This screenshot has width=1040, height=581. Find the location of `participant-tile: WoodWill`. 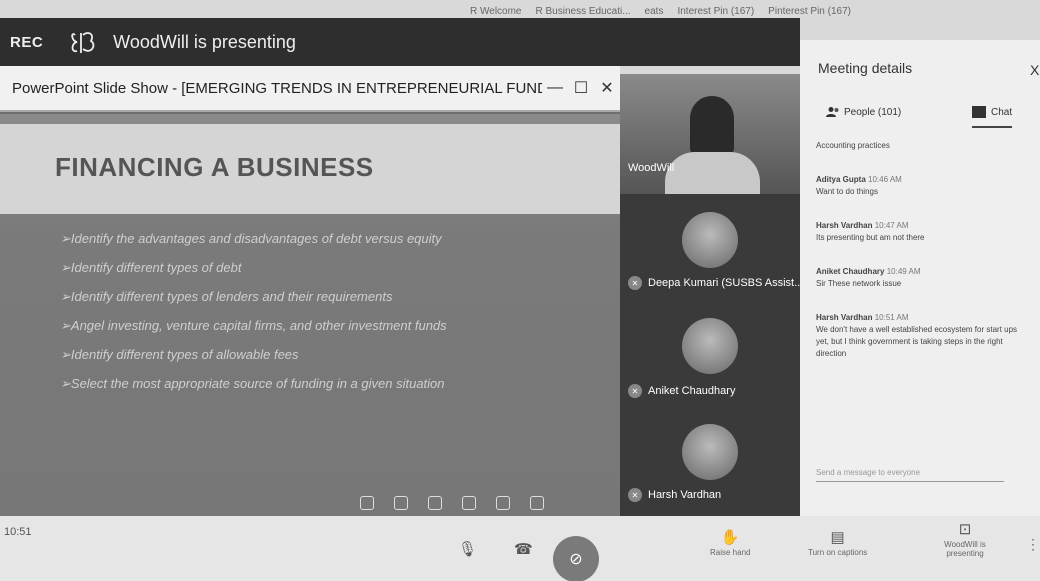

participant-tile: WoodWill is located at coordinates (710, 134).